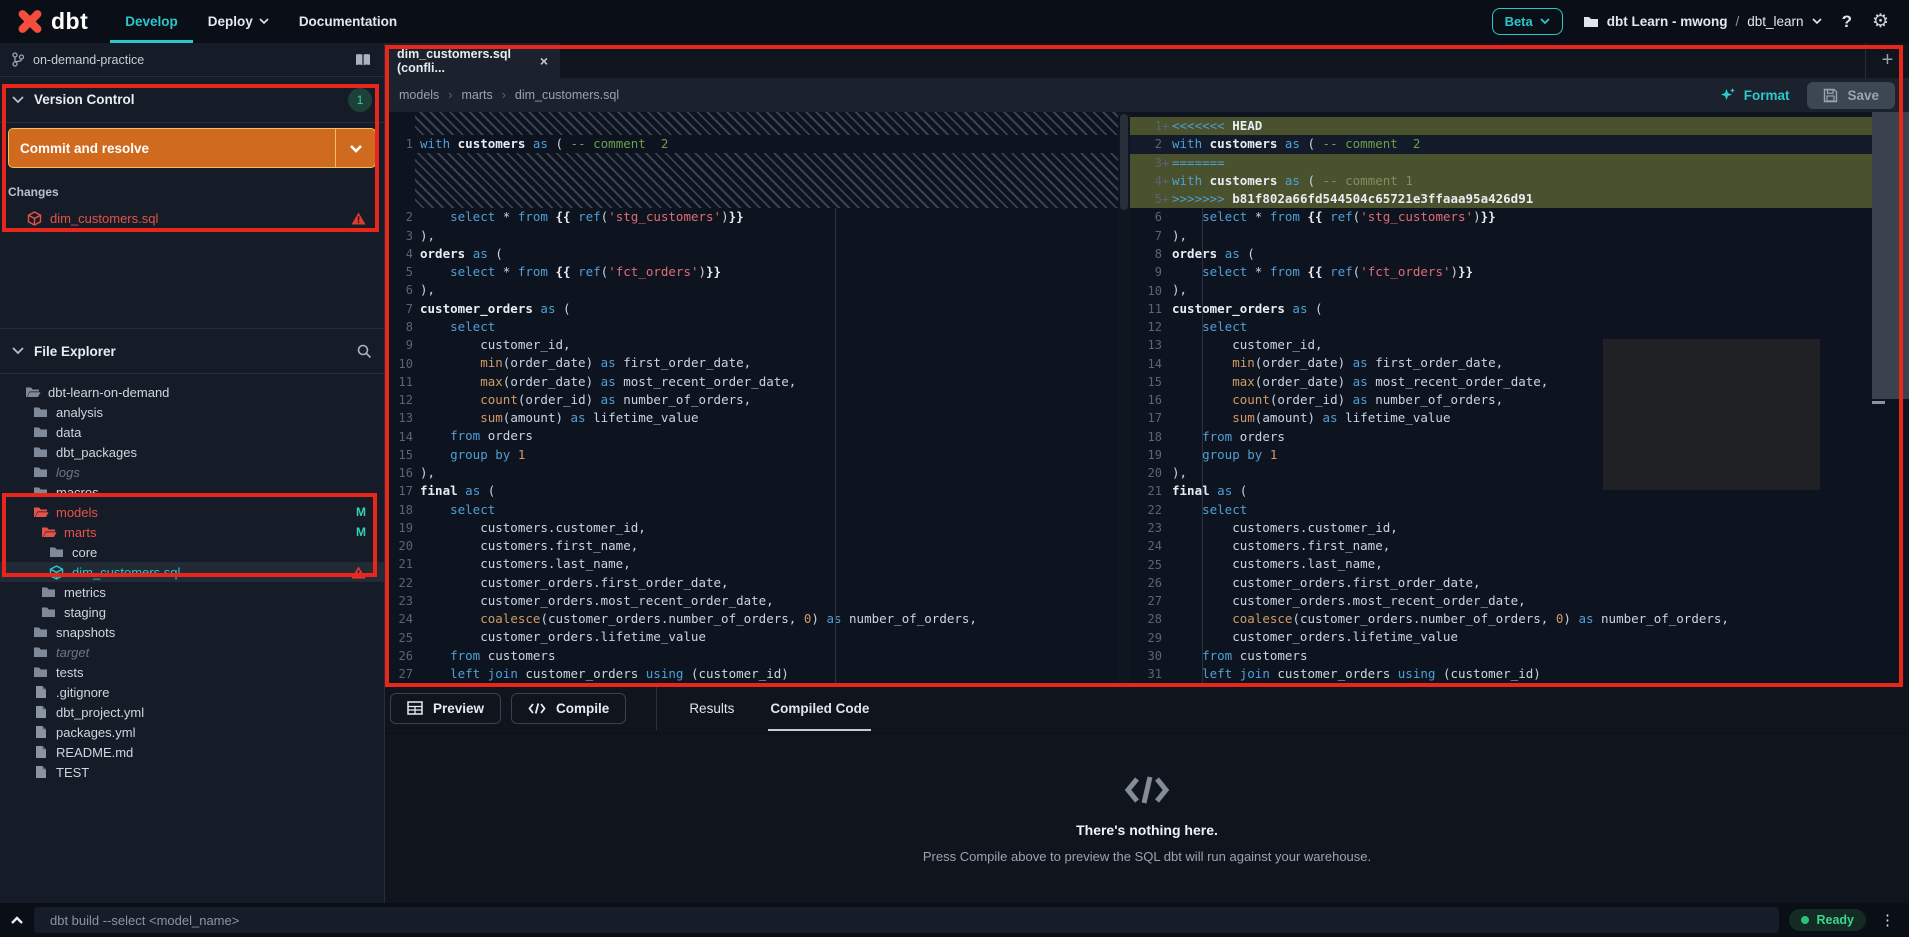 The image size is (1909, 937). Describe the element at coordinates (446, 708) in the screenshot. I see `preview-button: Preview` at that location.